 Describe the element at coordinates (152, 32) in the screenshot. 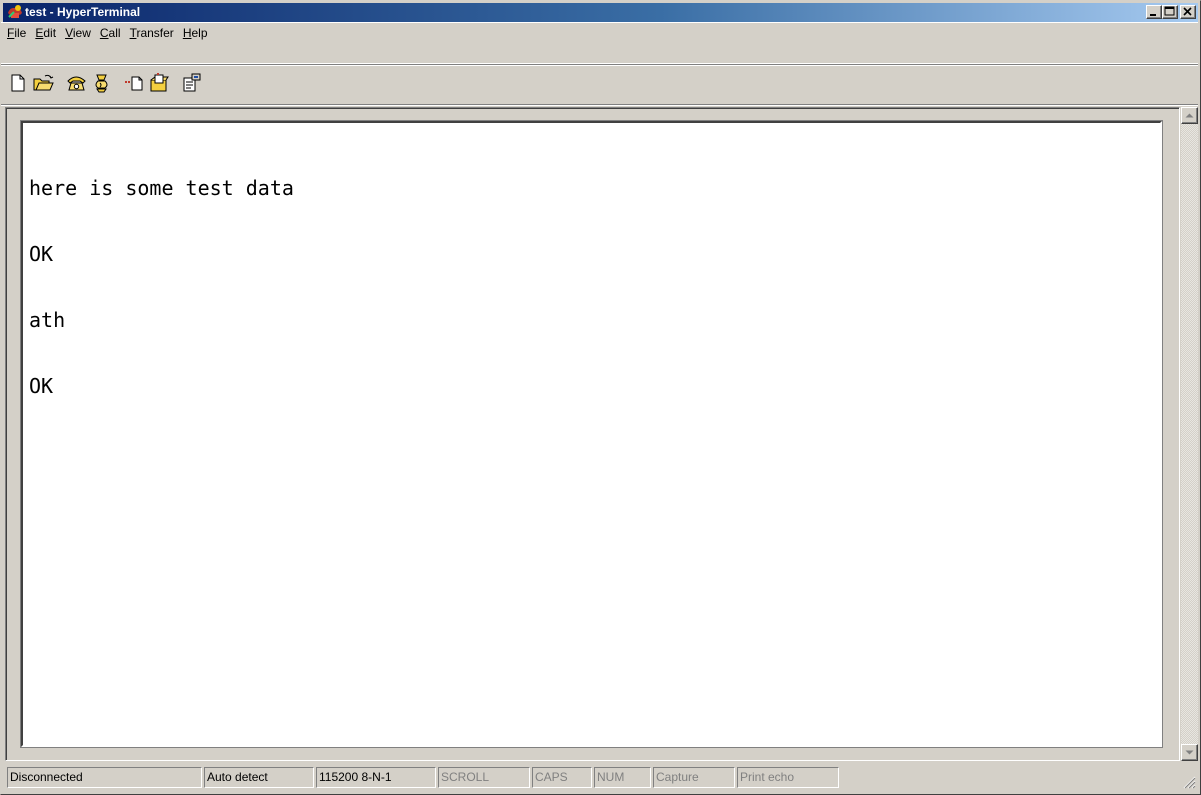

I see `menu-transfer: Transfer` at that location.